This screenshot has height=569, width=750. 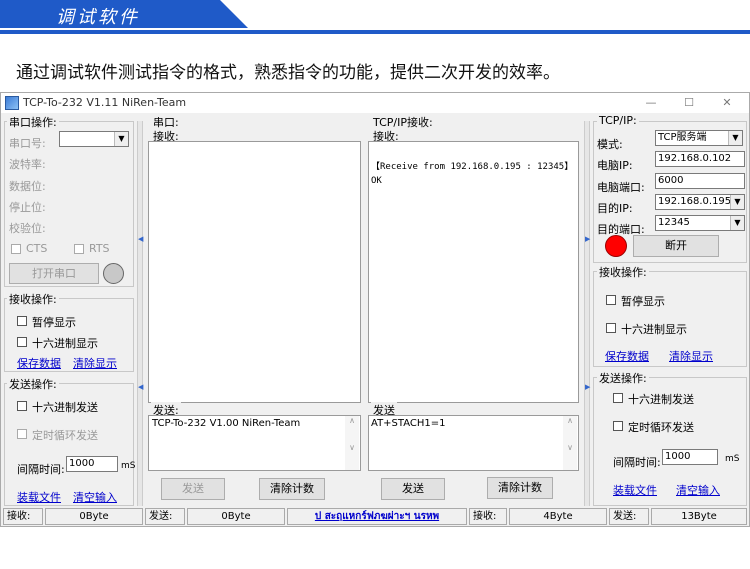 I want to click on port-select: ▼, so click(x=94, y=139).